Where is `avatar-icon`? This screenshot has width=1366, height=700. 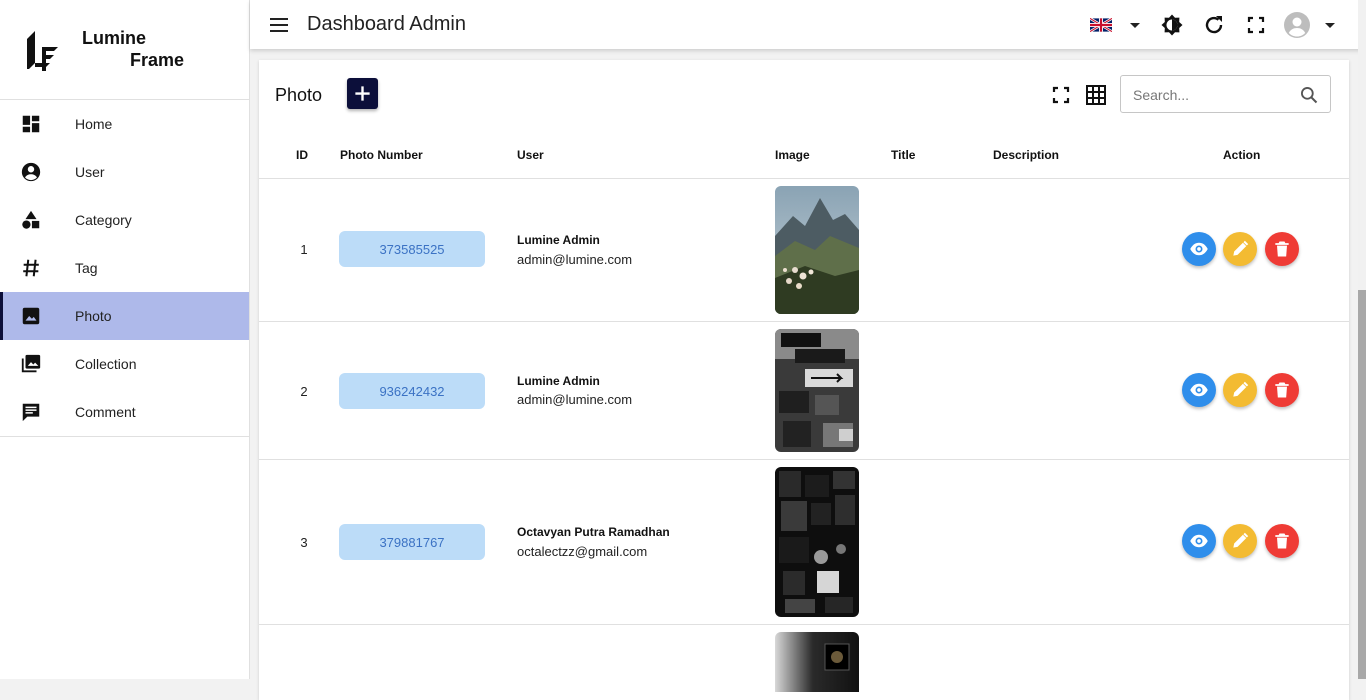 avatar-icon is located at coordinates (1297, 25).